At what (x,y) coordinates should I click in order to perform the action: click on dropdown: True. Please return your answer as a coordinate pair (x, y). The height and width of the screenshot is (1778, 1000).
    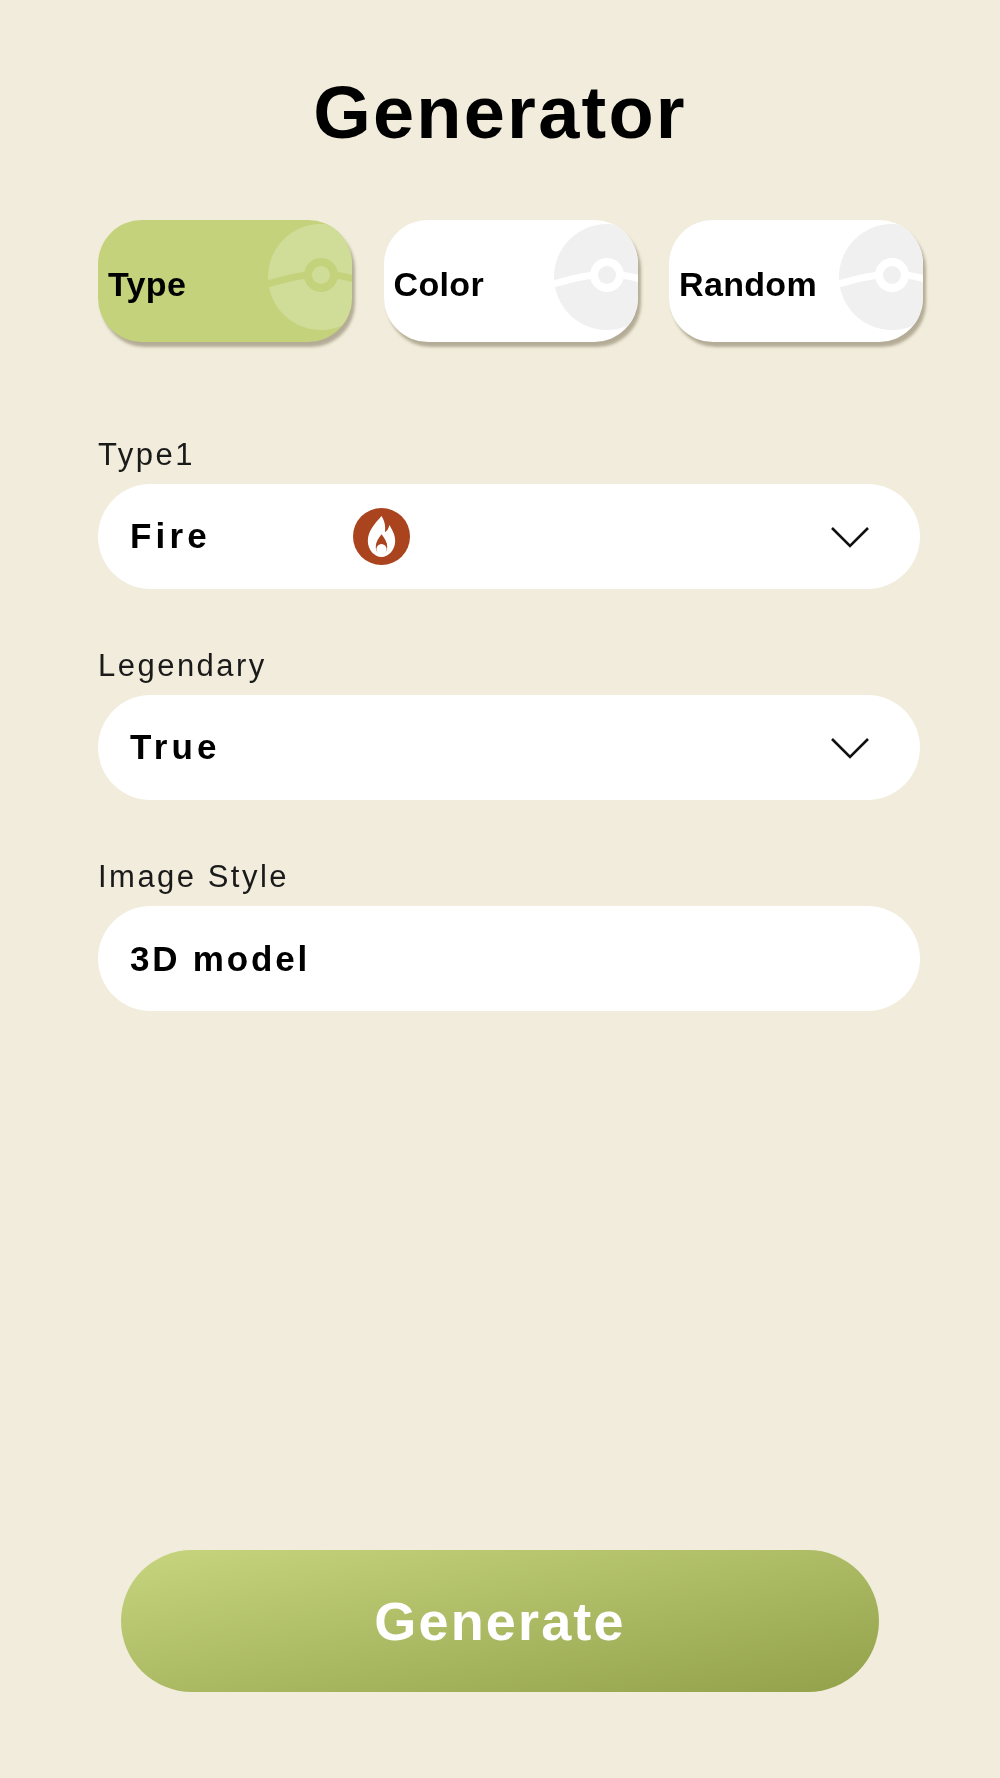
    Looking at the image, I should click on (509, 747).